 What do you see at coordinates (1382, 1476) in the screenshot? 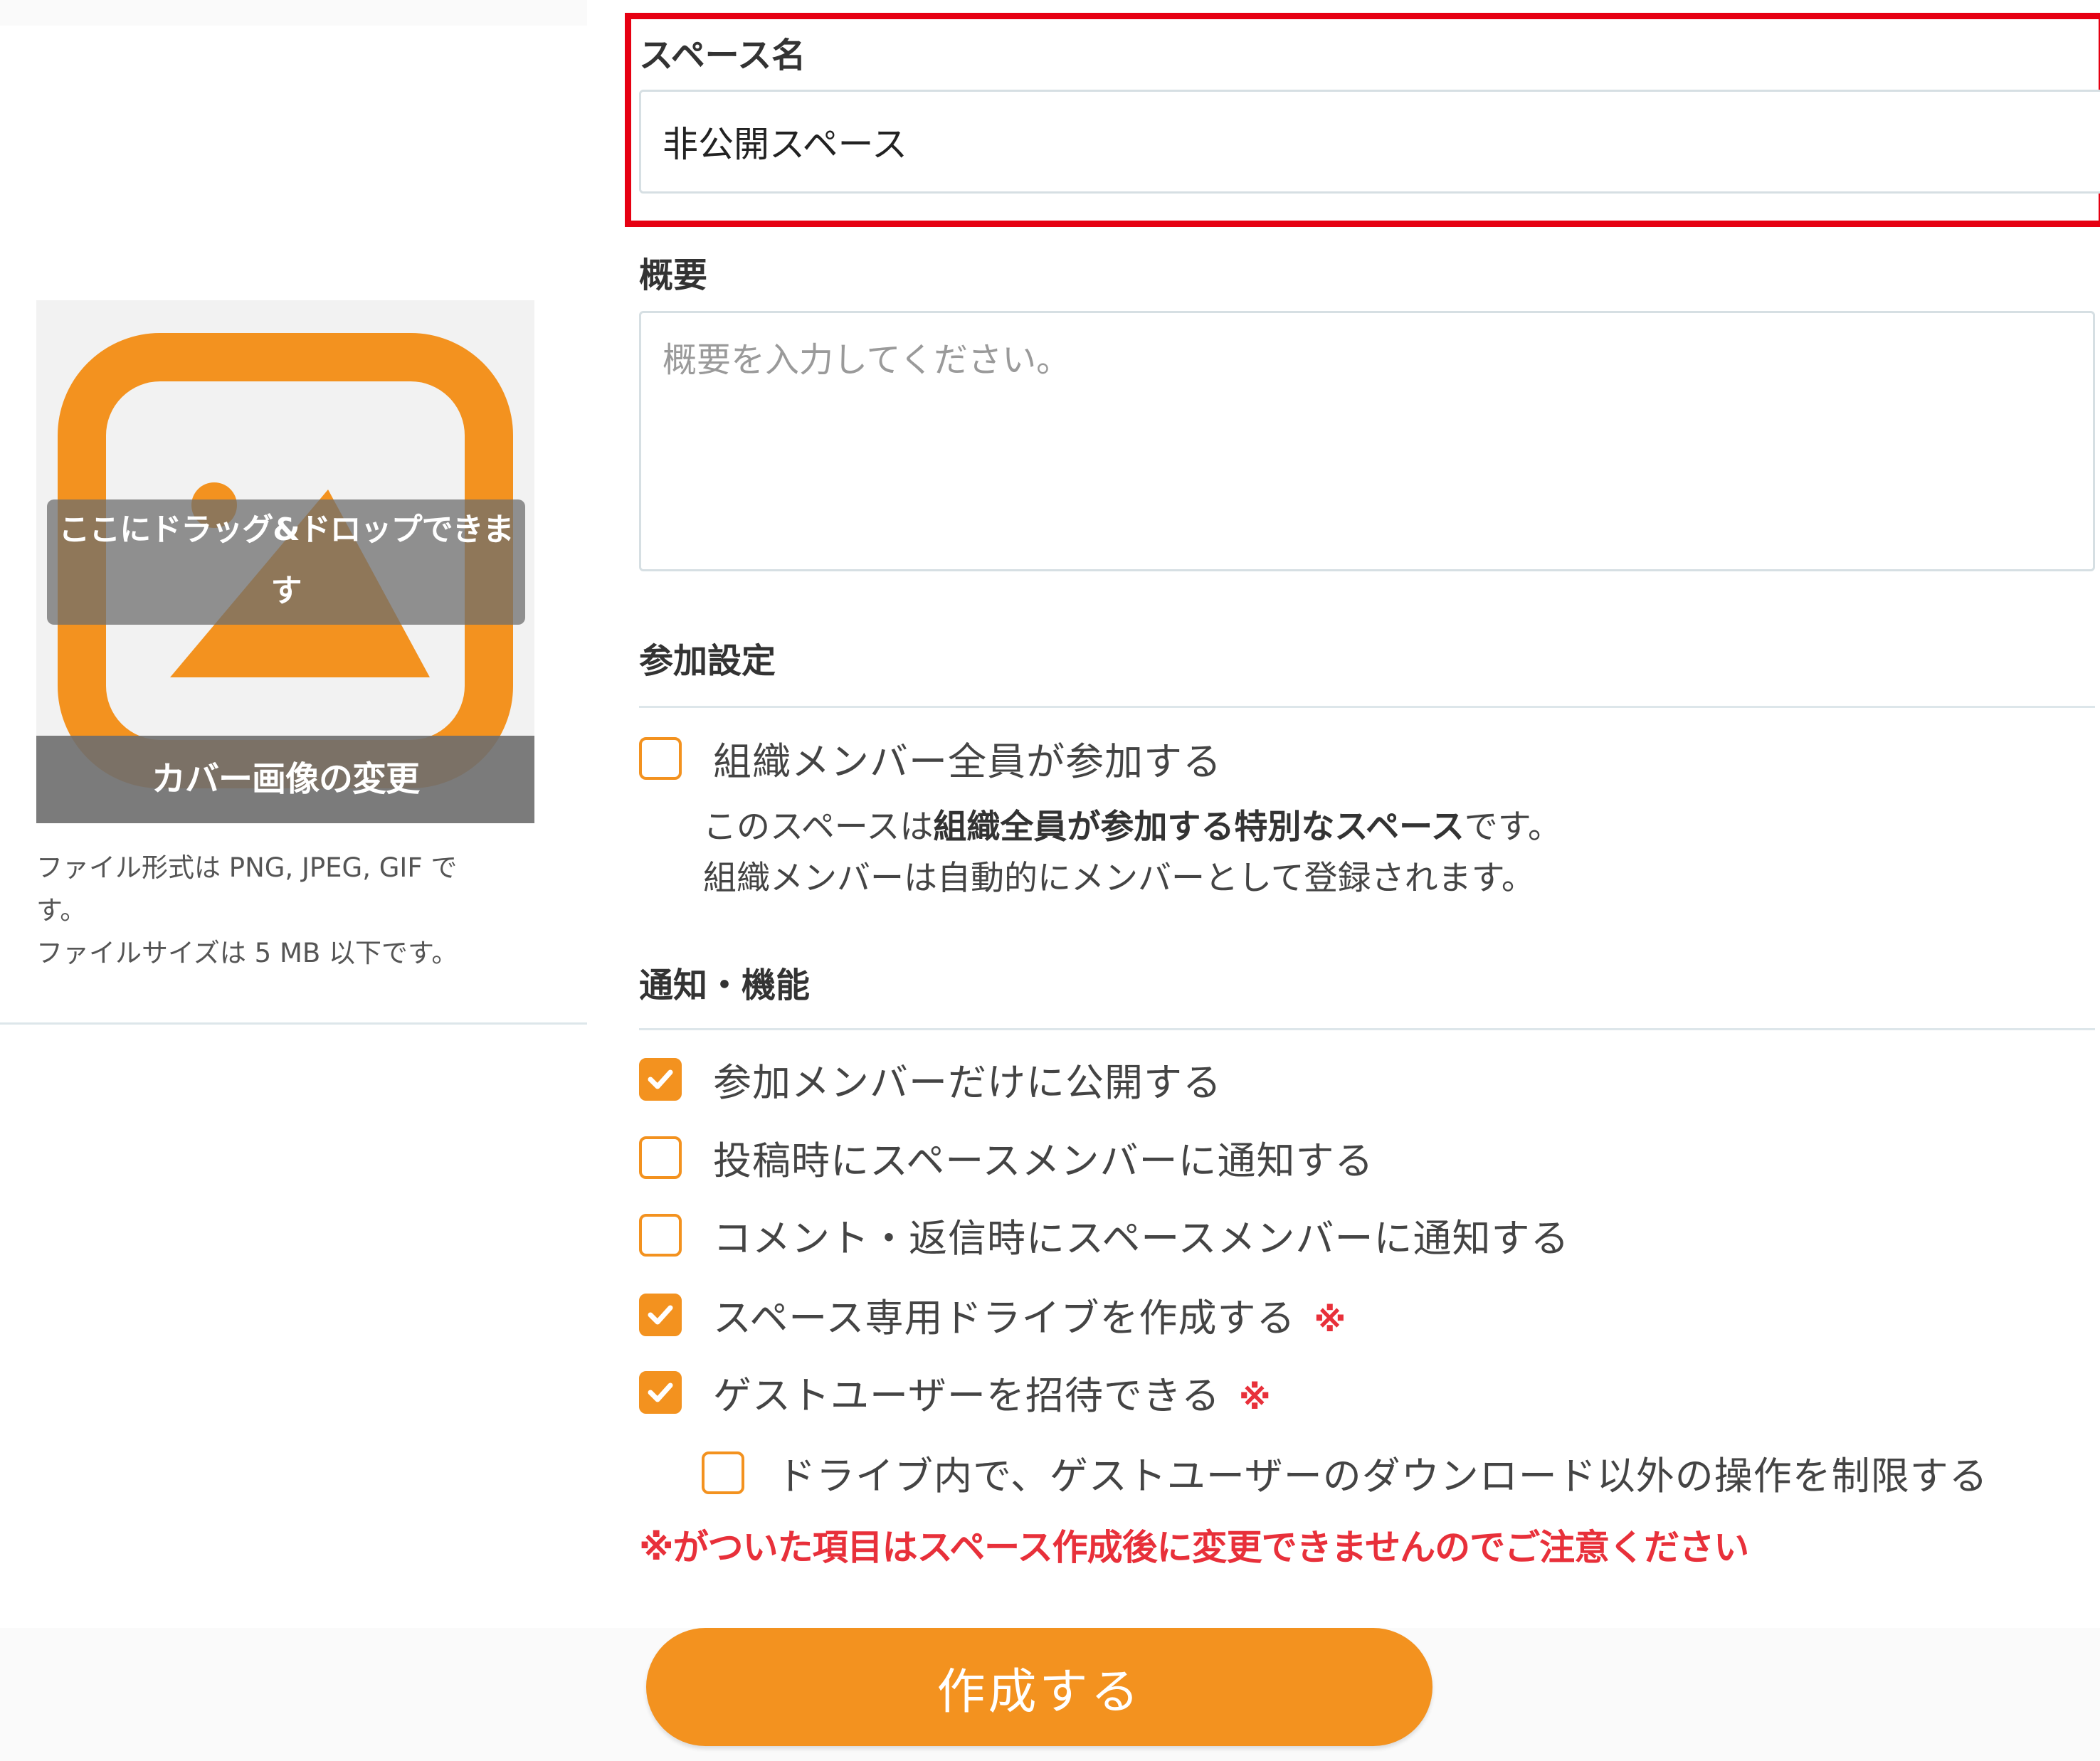
I see `restrict-guest-drive-label: ドライブ内で、ゲストユーザーのダウンロード以外の操作を制限する` at bounding box center [1382, 1476].